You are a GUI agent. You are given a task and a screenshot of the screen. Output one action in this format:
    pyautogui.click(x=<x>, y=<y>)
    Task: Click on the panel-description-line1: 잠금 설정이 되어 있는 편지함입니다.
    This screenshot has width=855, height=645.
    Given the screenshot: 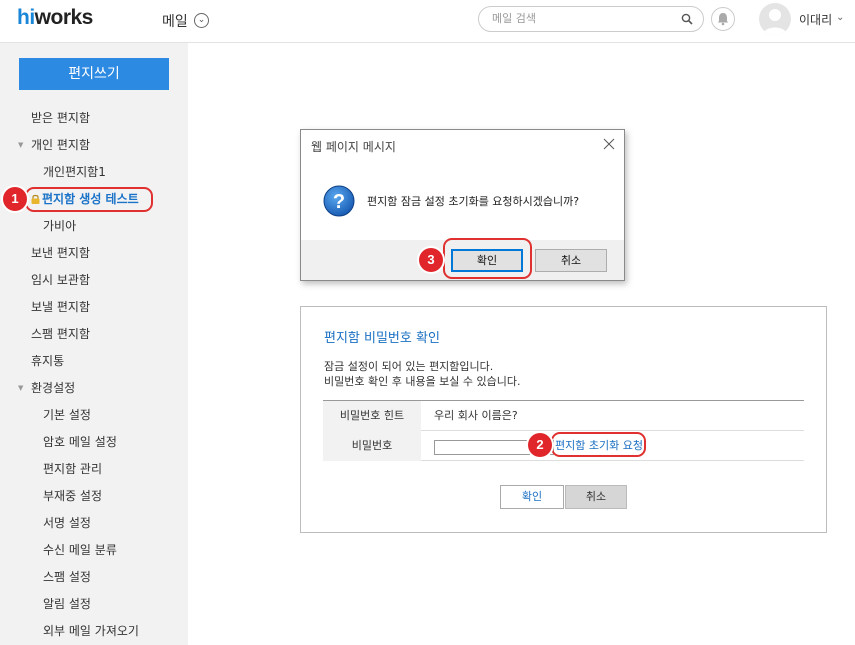 What is the action you would take?
    pyautogui.click(x=409, y=366)
    